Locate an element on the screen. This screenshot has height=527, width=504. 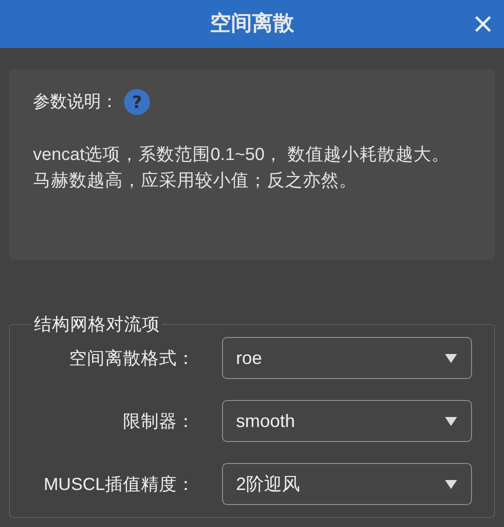
field-label: 空间离散格式： is located at coordinates (131, 358).